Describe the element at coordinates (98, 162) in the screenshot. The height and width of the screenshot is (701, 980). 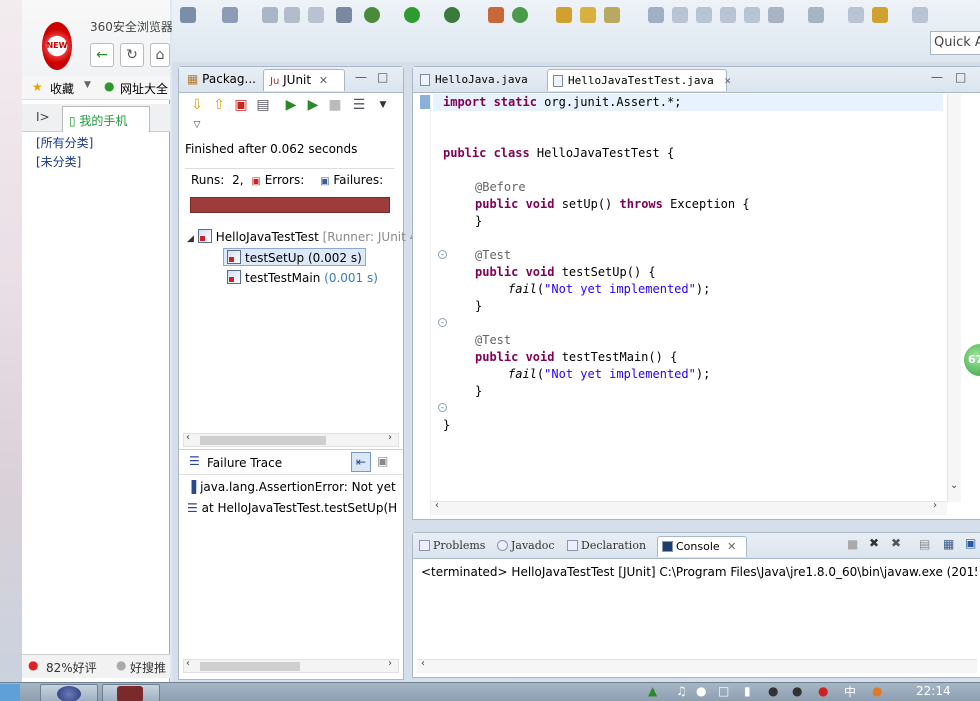
I see `category-uncategorized: [未分类]` at that location.